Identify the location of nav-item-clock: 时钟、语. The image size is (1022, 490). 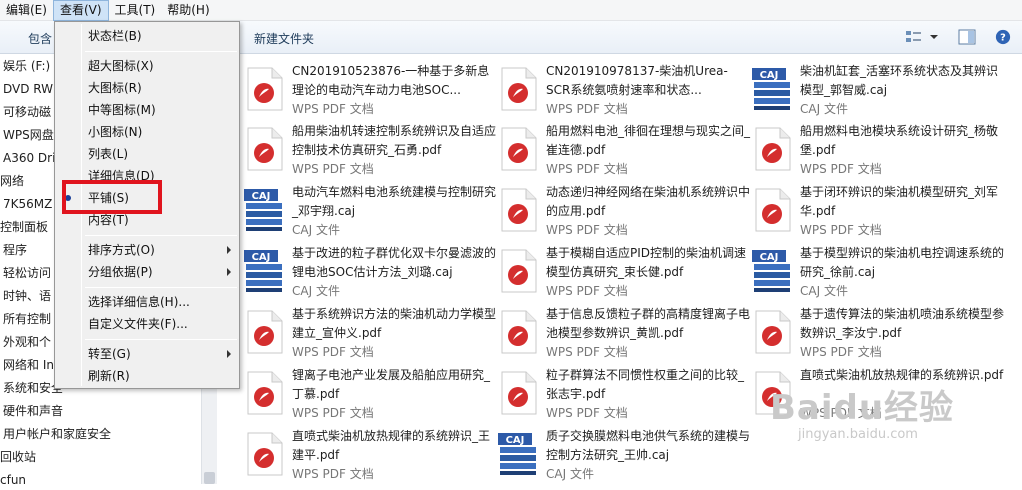
(27, 296).